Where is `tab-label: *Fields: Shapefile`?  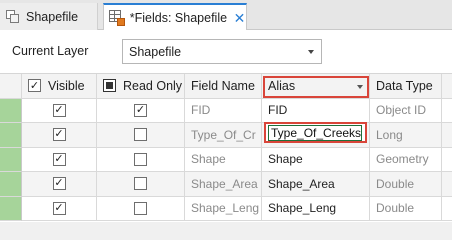
tab-label: *Fields: Shapefile is located at coordinates (178, 18).